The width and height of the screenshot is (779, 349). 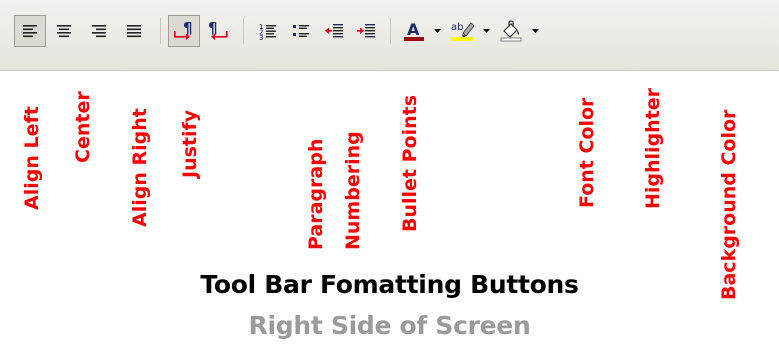 What do you see at coordinates (316, 194) in the screenshot?
I see `label-paragraph: Paragraph` at bounding box center [316, 194].